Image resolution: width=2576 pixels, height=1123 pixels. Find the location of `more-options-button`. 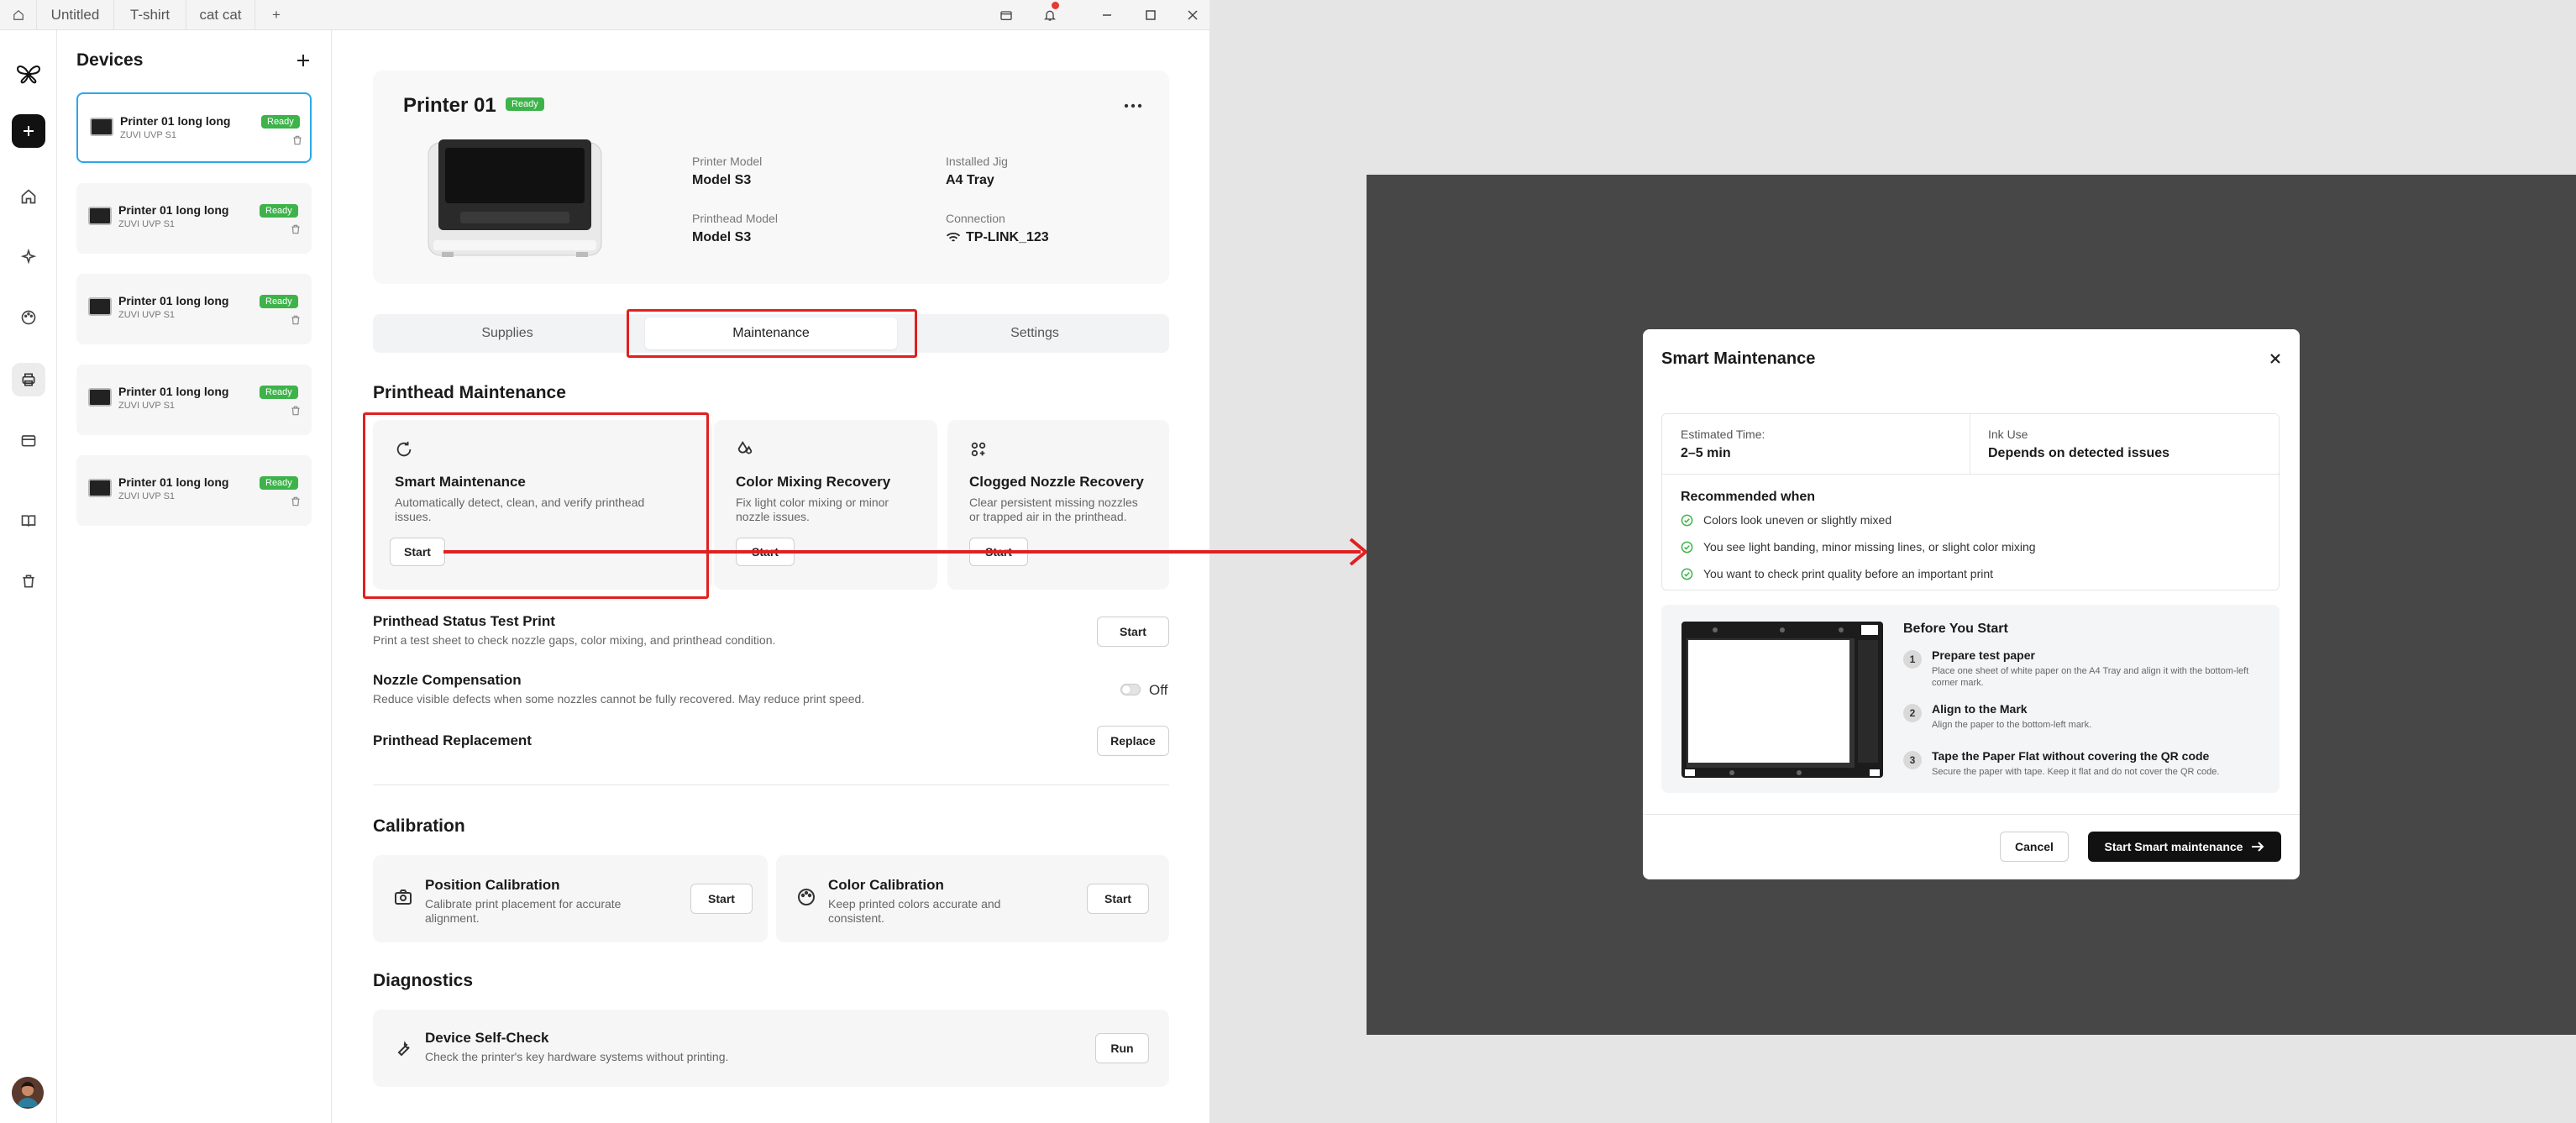

more-options-button is located at coordinates (1133, 106).